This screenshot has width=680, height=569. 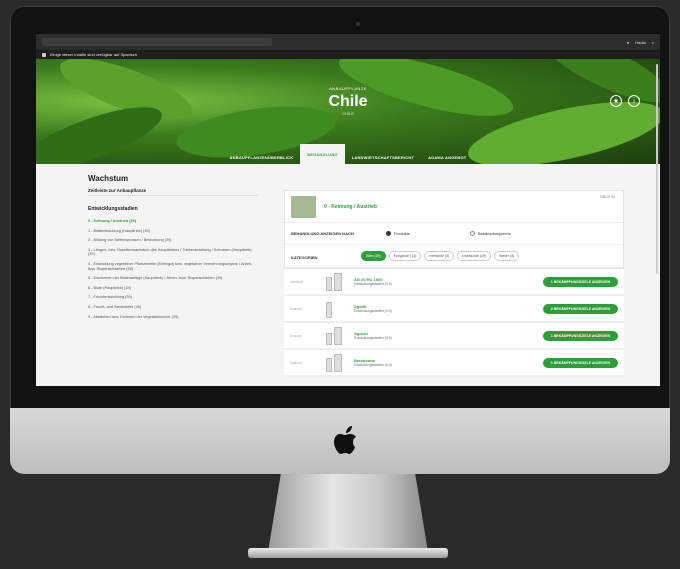 What do you see at coordinates (448, 281) in the screenshot?
I see `product-info: AG 20 HC 1920 Entwicklungsstadien (0-9)` at bounding box center [448, 281].